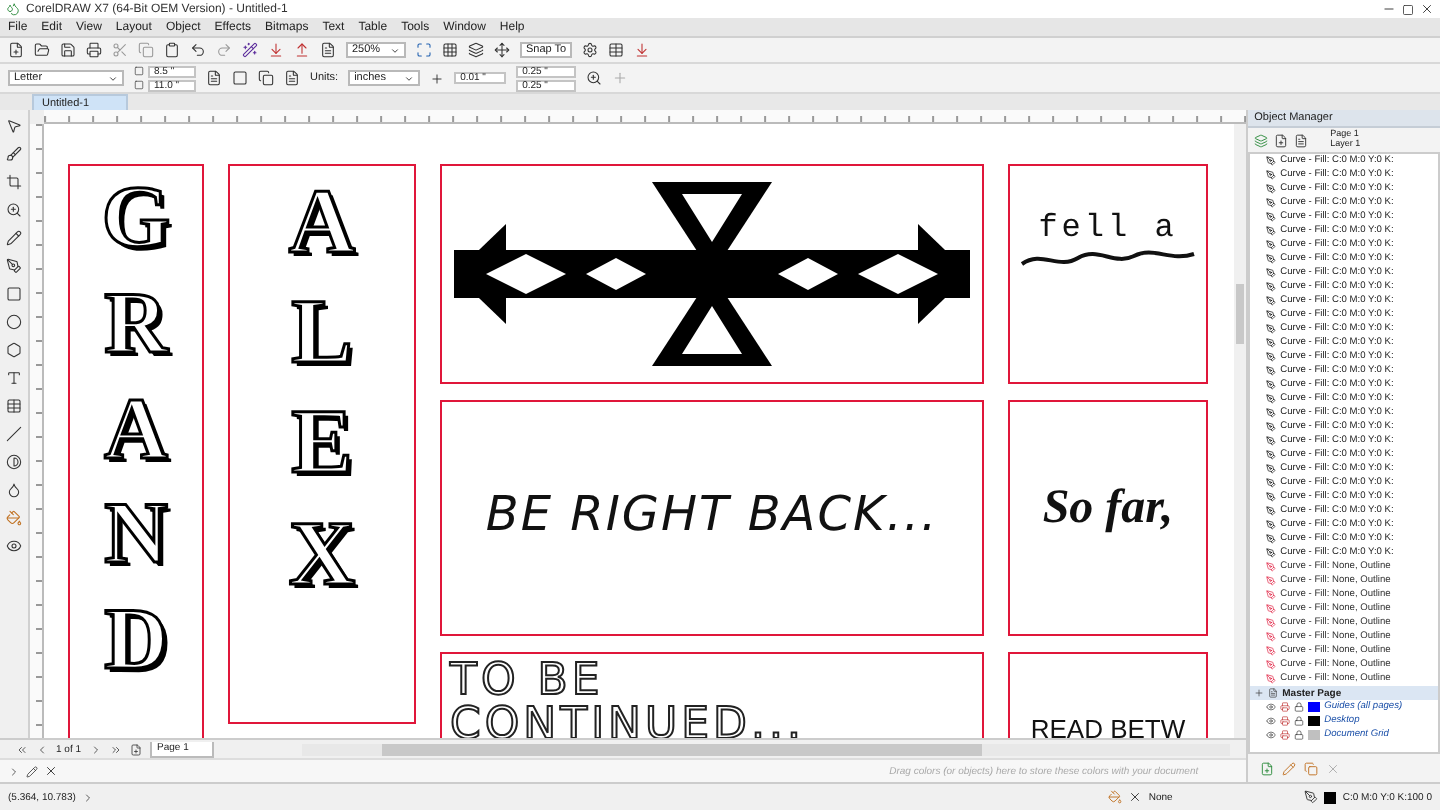 This screenshot has height=810, width=1440. Describe the element at coordinates (322, 332) in the screenshot. I see `decorative-letter: L` at that location.